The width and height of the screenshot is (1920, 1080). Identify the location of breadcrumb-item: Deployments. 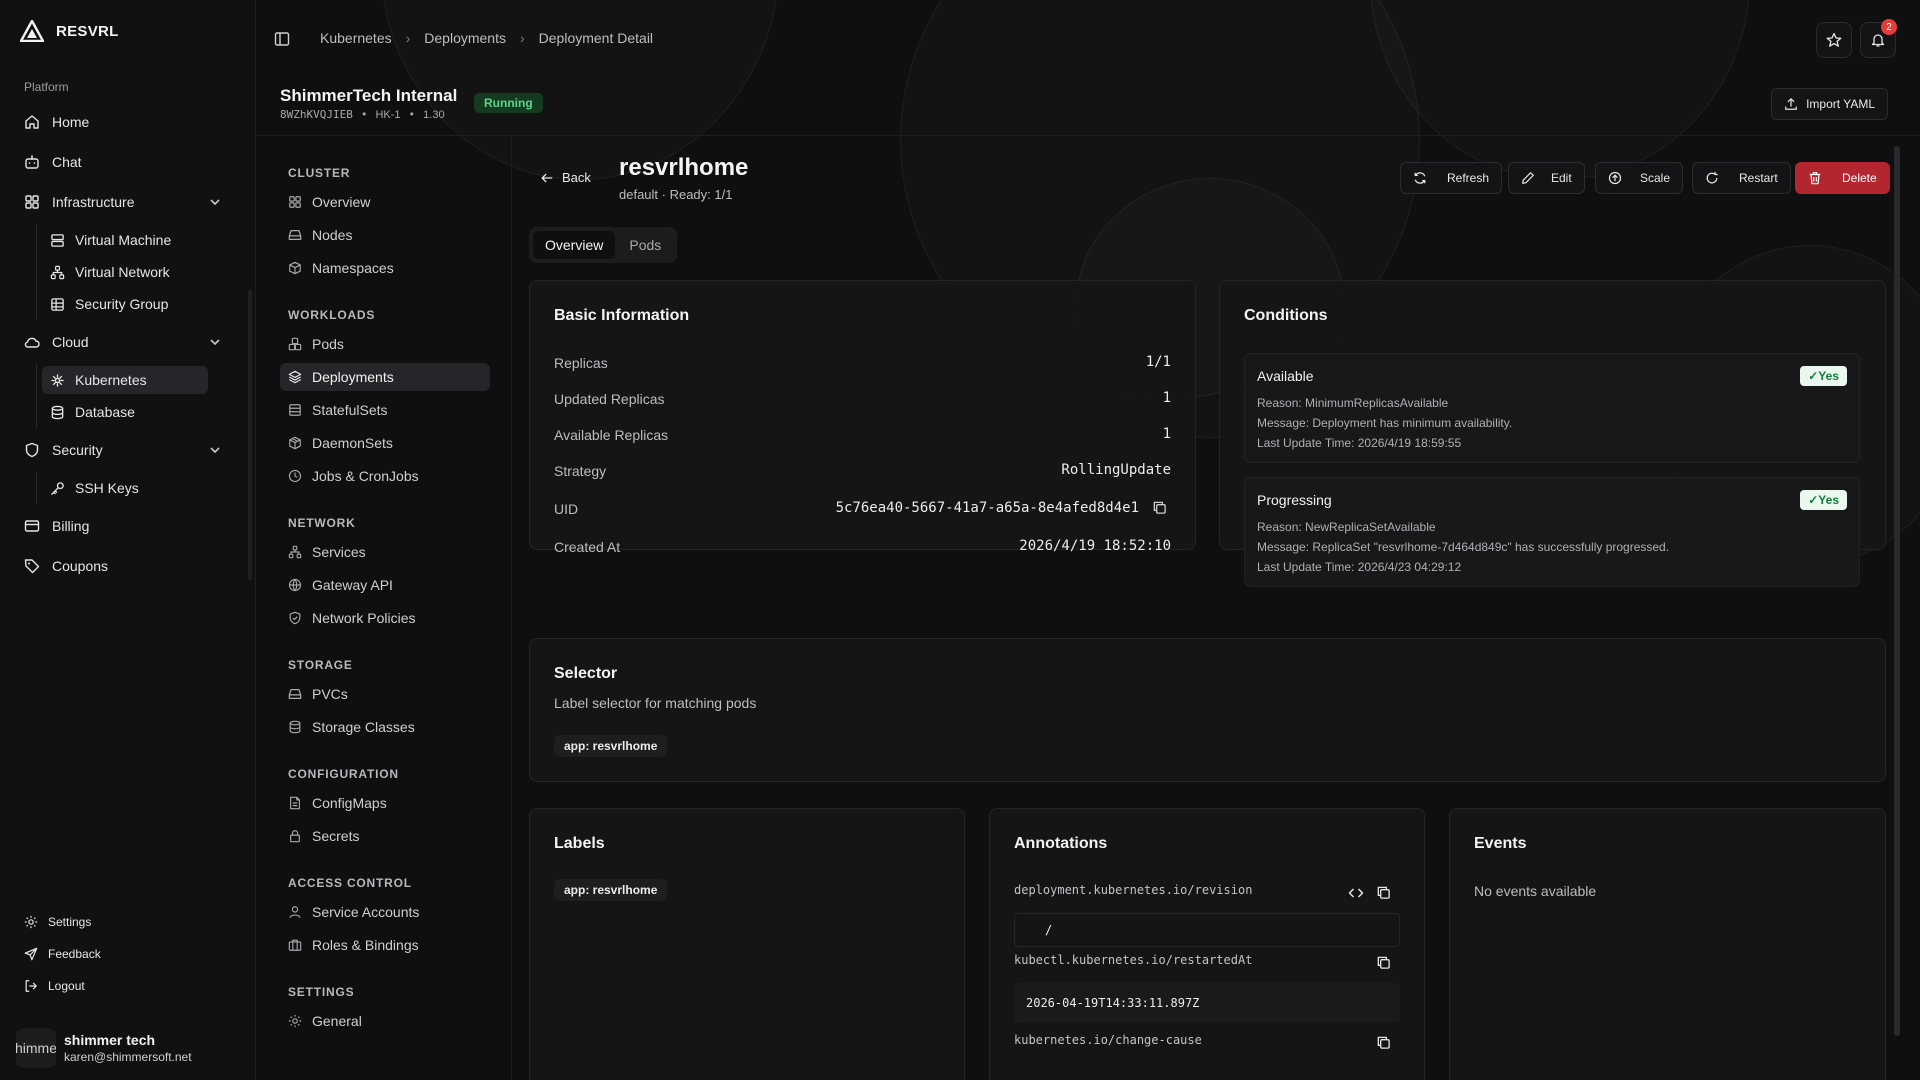
(465, 38).